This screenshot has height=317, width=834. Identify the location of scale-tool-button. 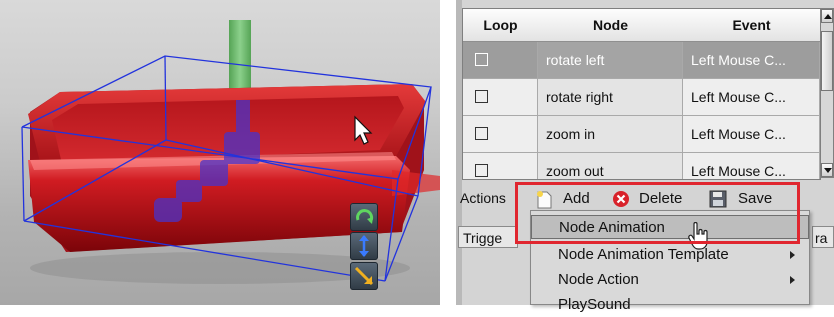
(364, 276).